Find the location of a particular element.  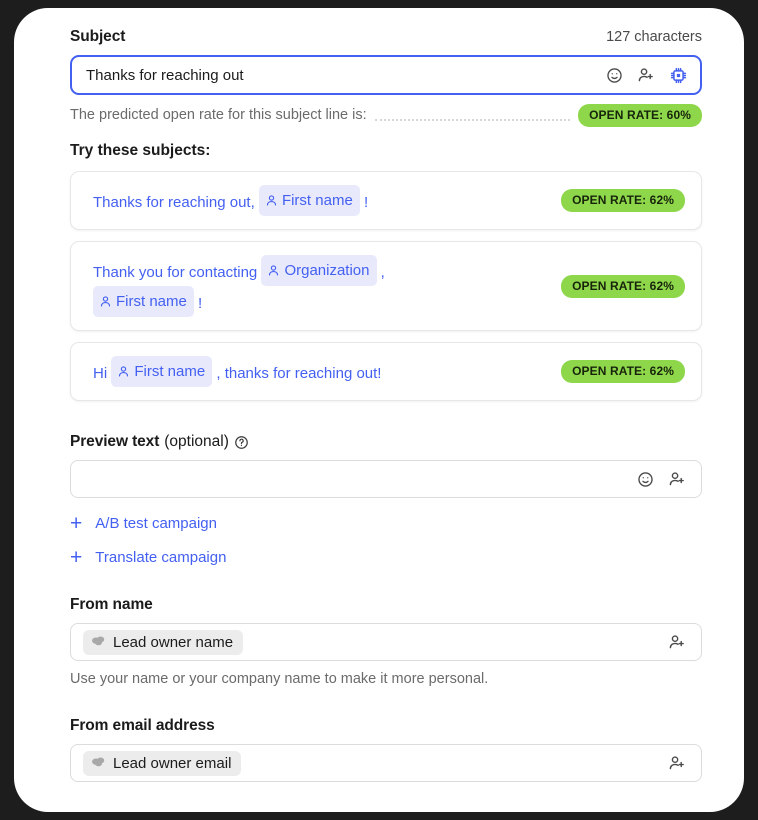

from-name-label: From name is located at coordinates (111, 604).